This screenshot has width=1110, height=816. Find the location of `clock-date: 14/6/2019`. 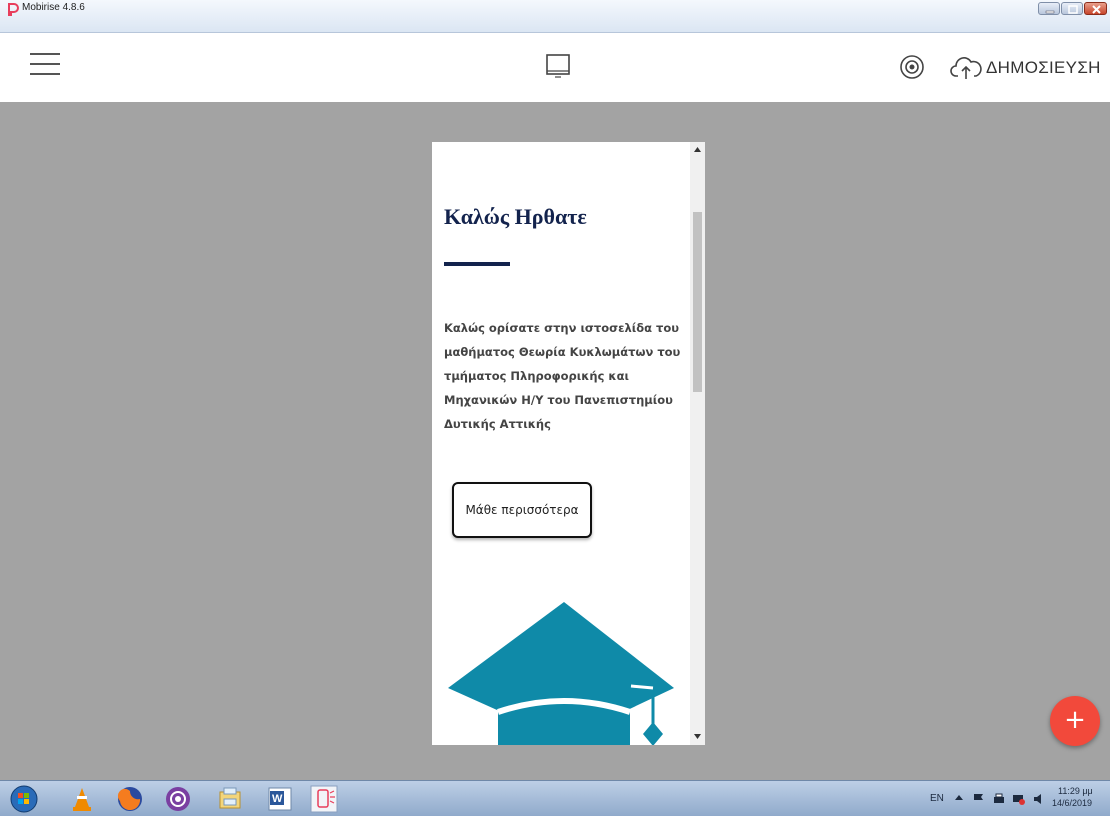

clock-date: 14/6/2019 is located at coordinates (1072, 803).